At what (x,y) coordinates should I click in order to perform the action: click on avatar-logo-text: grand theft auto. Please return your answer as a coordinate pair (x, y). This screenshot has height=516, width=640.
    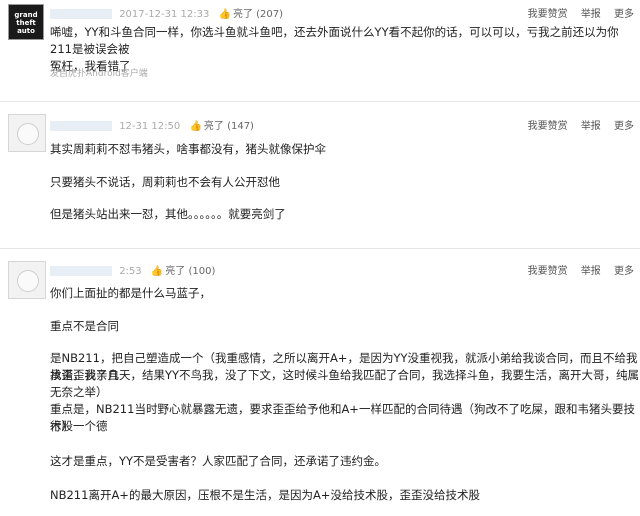
    Looking at the image, I should click on (26, 23).